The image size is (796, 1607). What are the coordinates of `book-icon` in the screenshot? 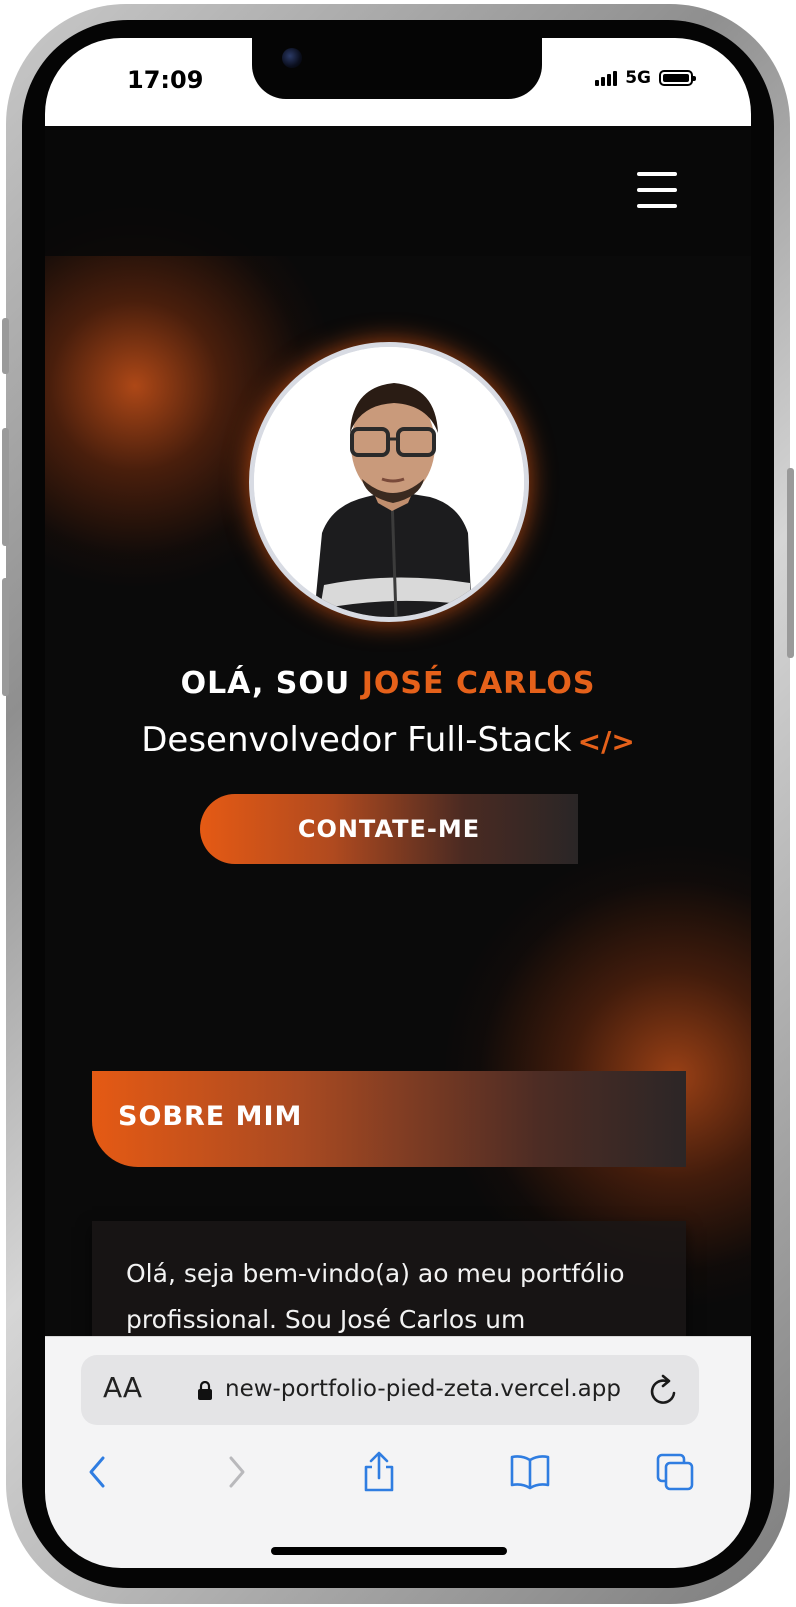 It's located at (530, 1472).